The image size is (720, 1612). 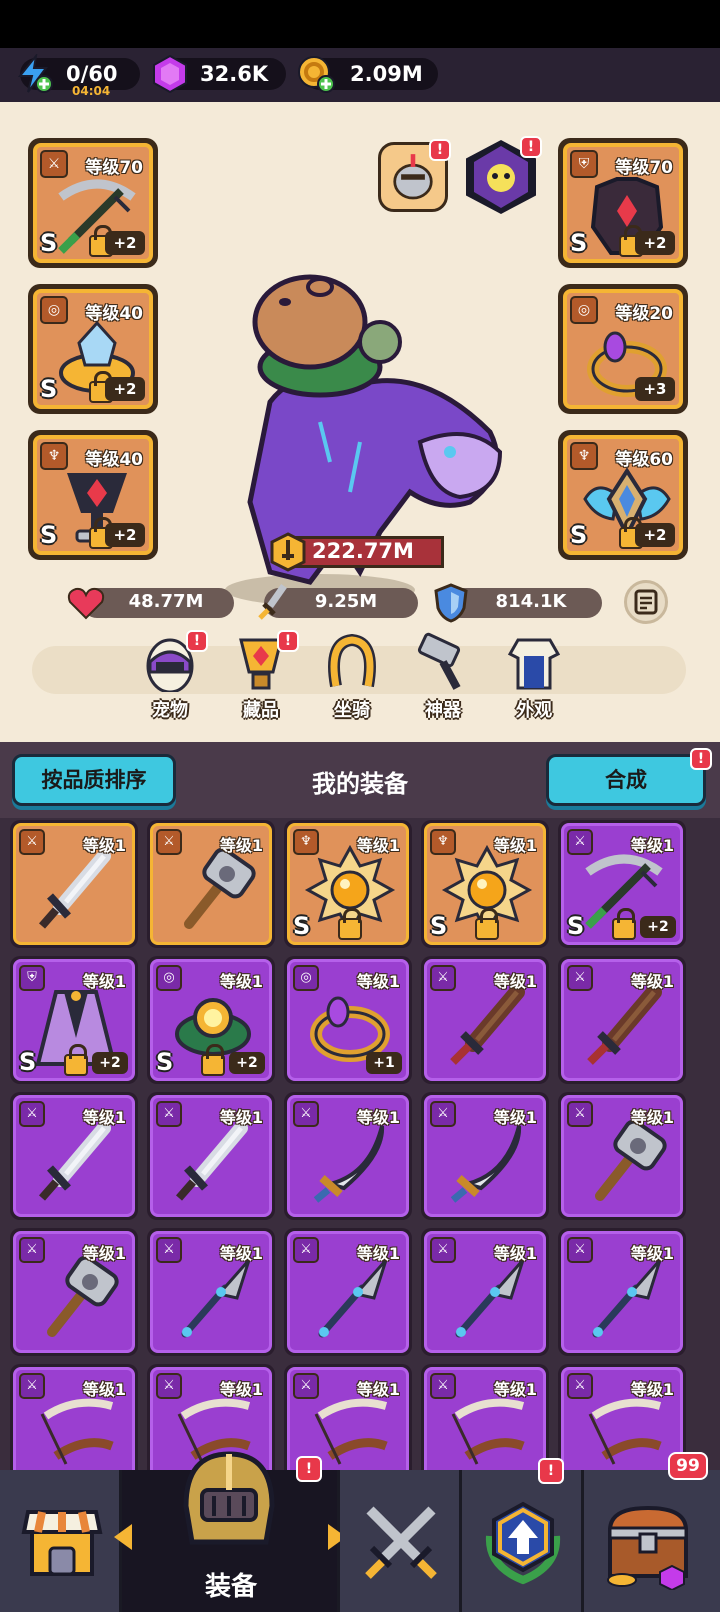 What do you see at coordinates (61, 1541) in the screenshot?
I see `nav-shop` at bounding box center [61, 1541].